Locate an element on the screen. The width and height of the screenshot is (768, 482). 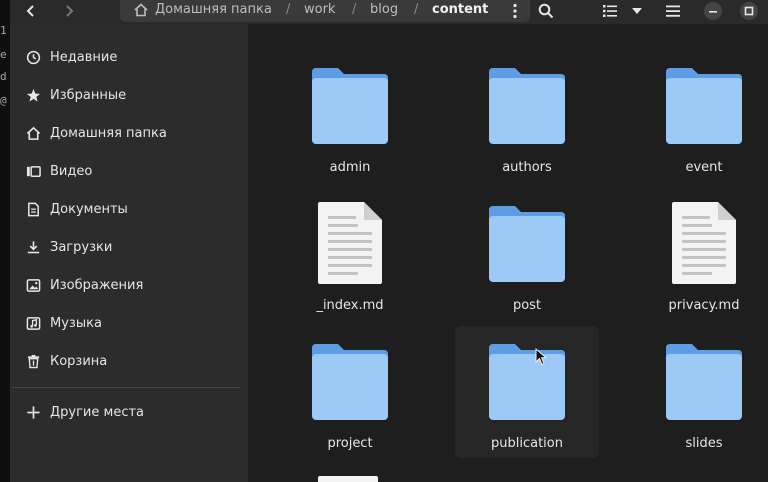
background-terminal-strip: 1 e d @ is located at coordinates (5, 241).